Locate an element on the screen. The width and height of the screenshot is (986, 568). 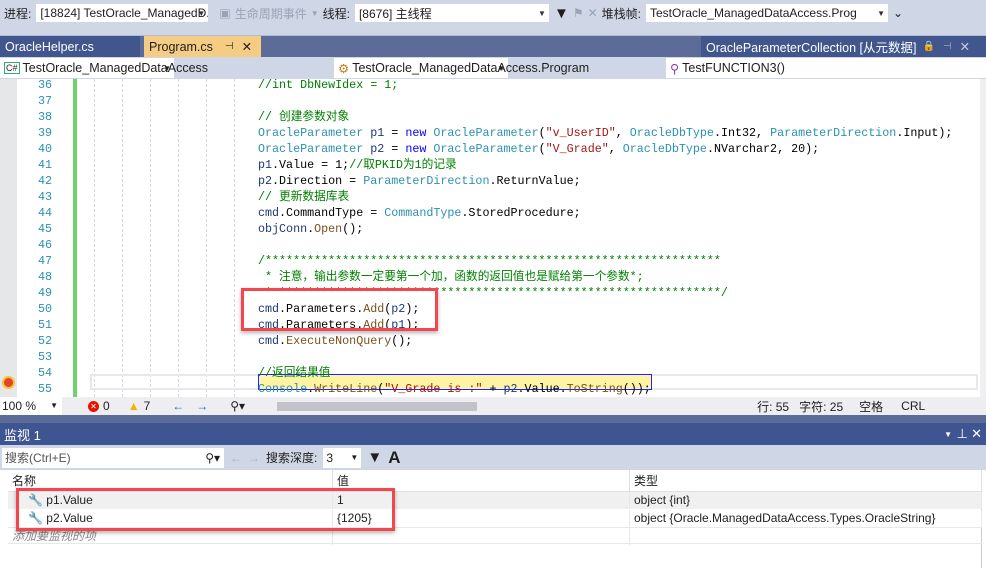
code-token: .Int32, is located at coordinates (742, 133).